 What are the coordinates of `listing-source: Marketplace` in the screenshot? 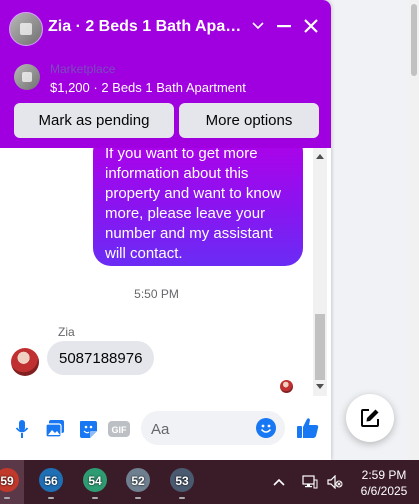 It's located at (83, 69).